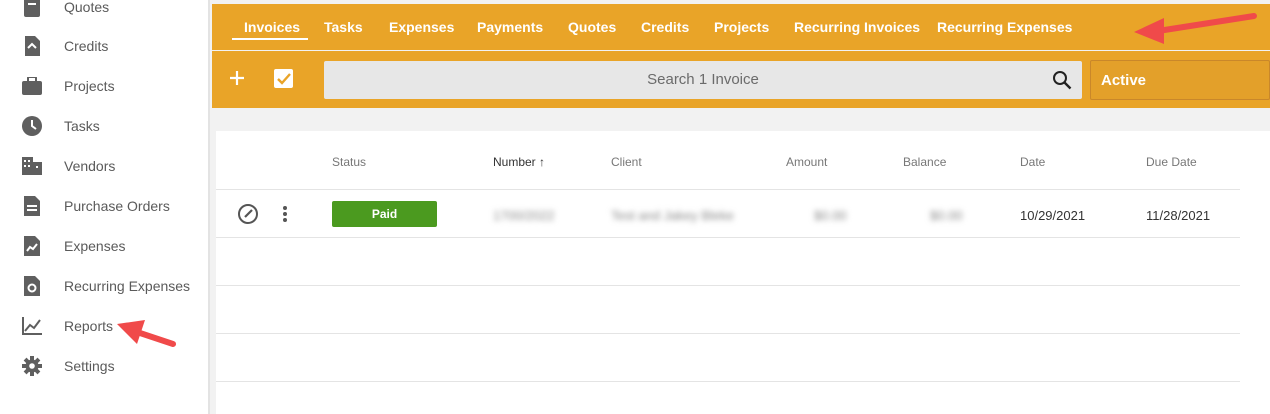 This screenshot has width=1270, height=414. Describe the element at coordinates (1004, 27) in the screenshot. I see `tab-recurring-expenses: Recurring Expenses` at that location.